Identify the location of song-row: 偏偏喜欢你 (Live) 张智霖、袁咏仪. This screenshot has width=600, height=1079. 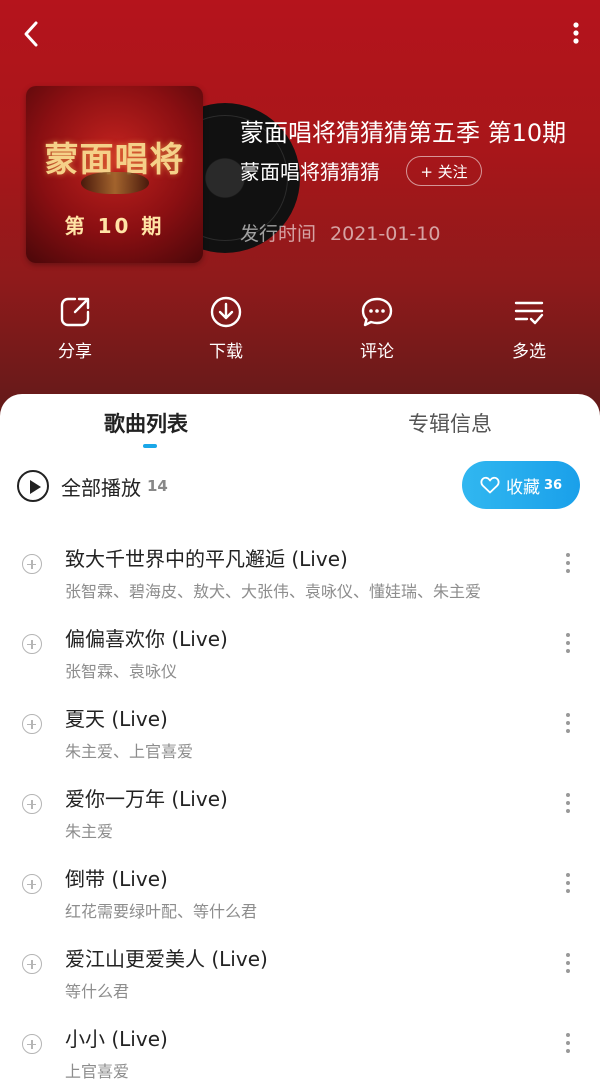
(300, 650).